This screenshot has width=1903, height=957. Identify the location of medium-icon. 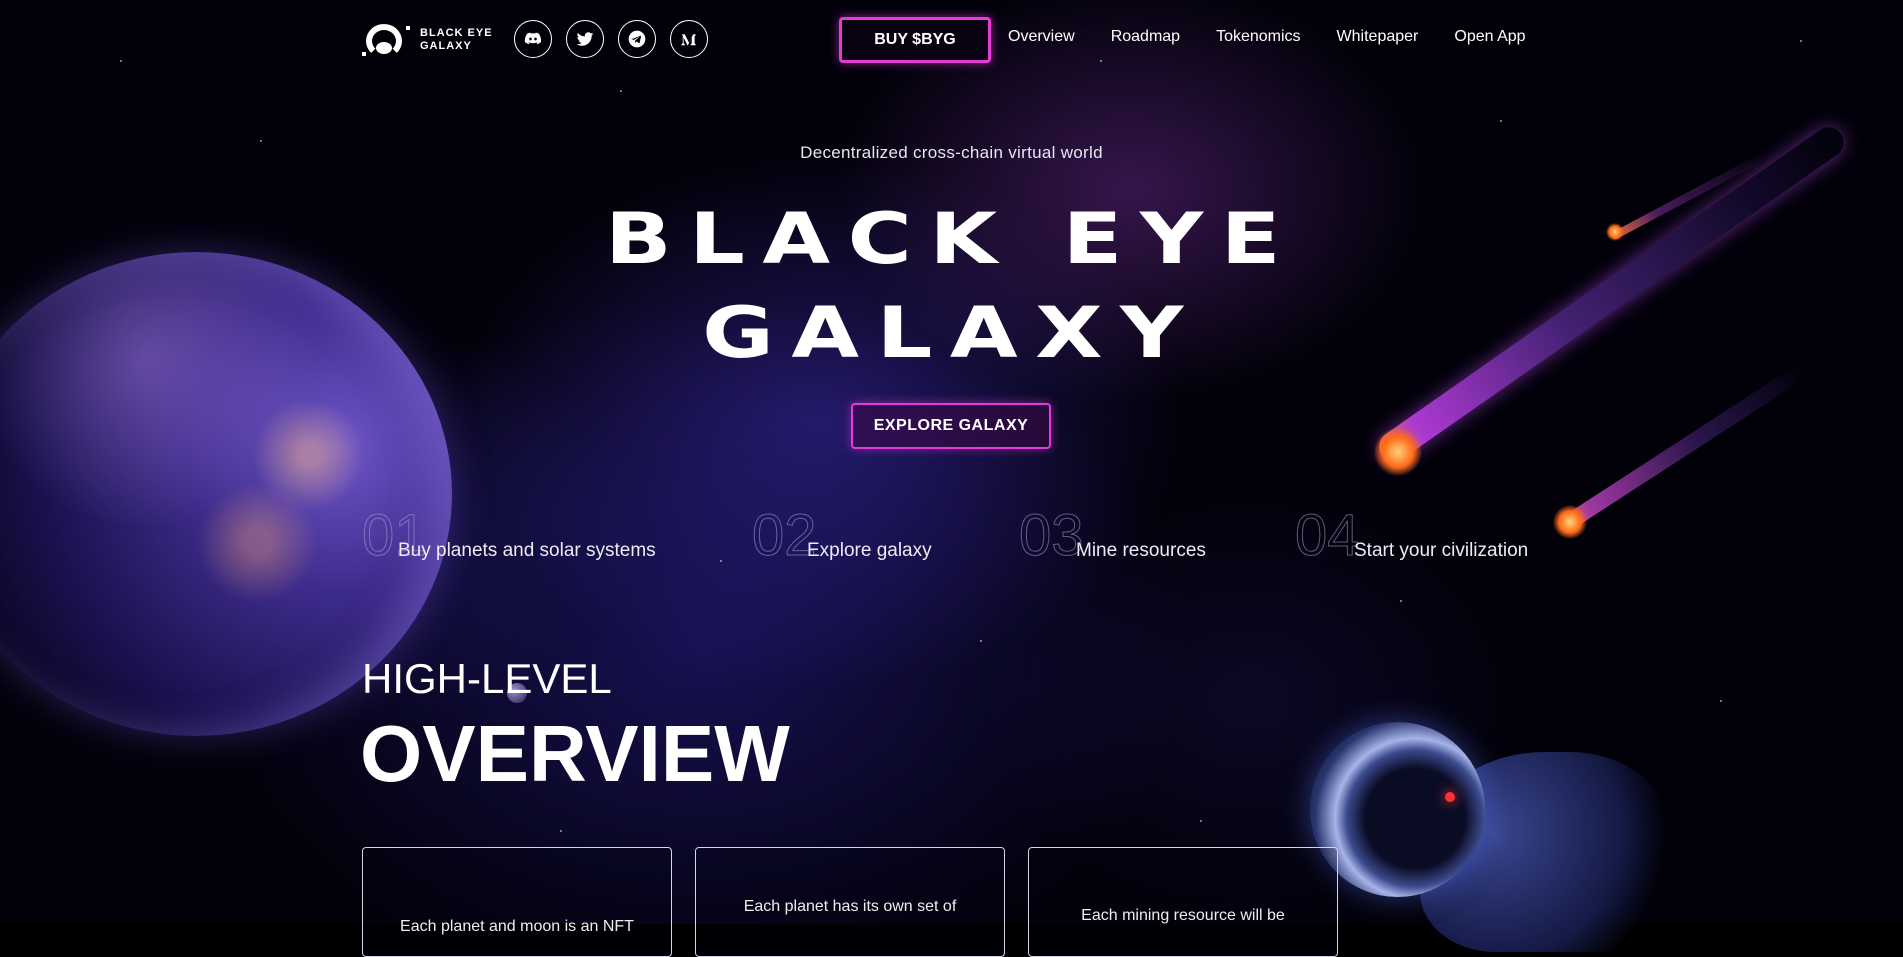
(688, 40).